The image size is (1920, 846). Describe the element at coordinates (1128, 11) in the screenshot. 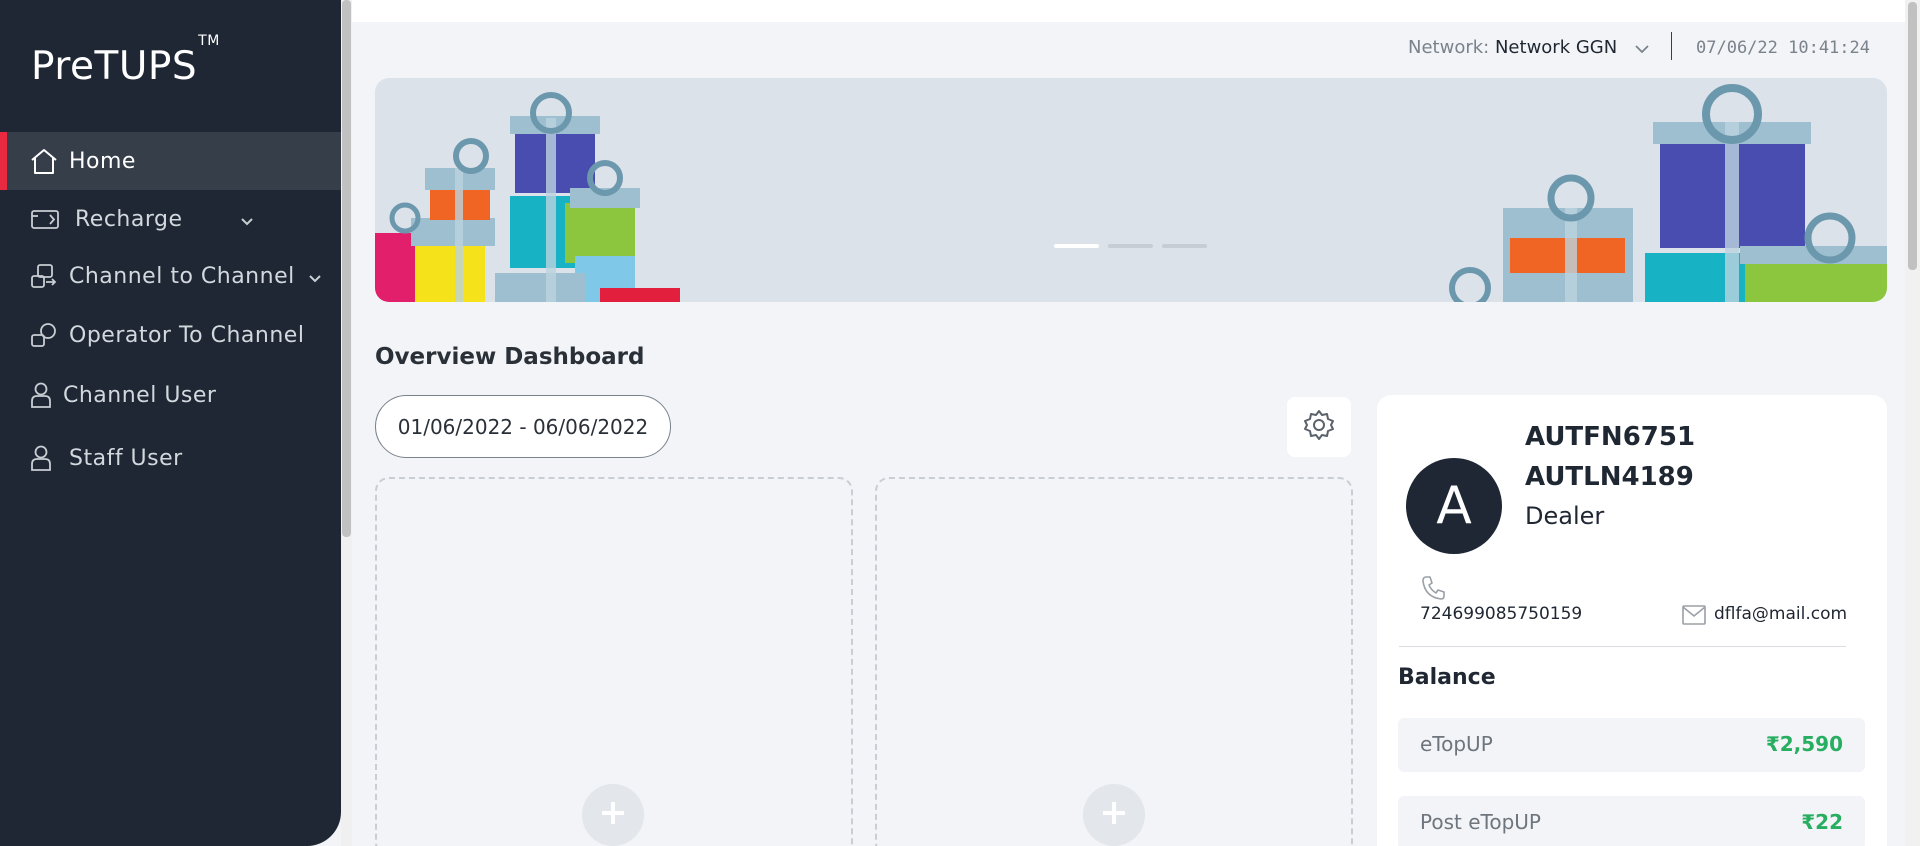

I see `top-strip` at that location.